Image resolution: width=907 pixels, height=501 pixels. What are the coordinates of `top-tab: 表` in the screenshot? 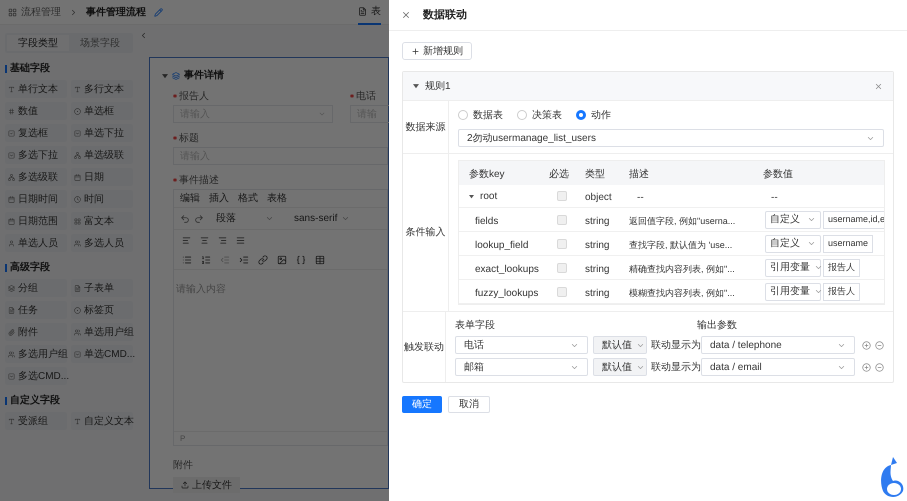 It's located at (369, 12).